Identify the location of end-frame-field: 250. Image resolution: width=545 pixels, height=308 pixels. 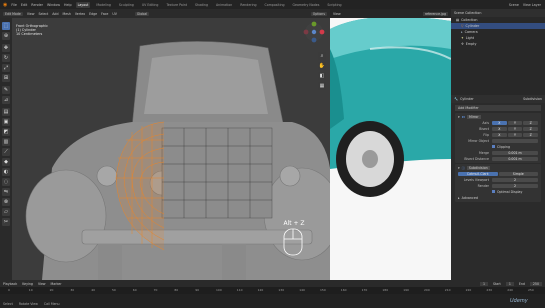
(535, 283).